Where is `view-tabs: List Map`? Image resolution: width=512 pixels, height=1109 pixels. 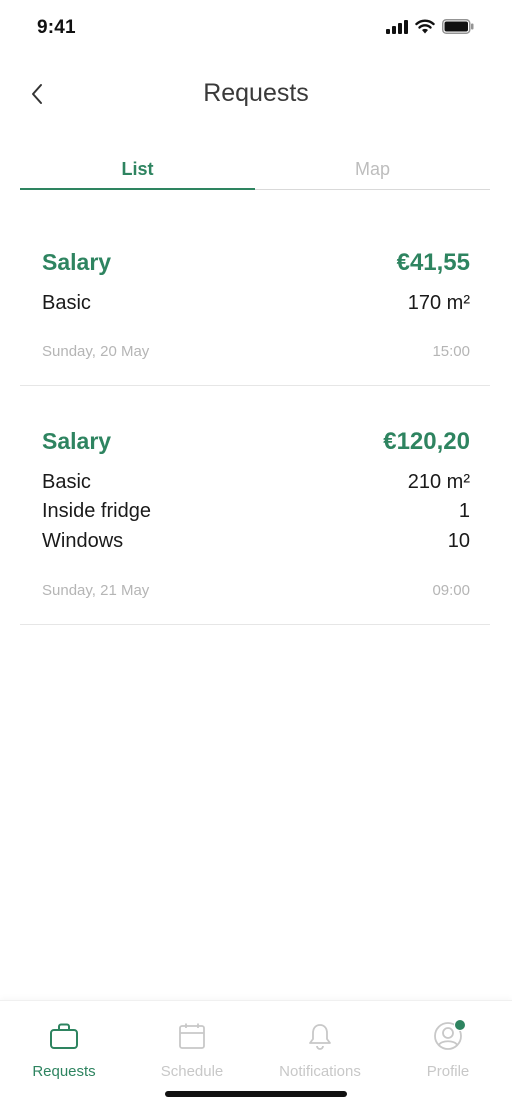
view-tabs: List Map is located at coordinates (255, 169).